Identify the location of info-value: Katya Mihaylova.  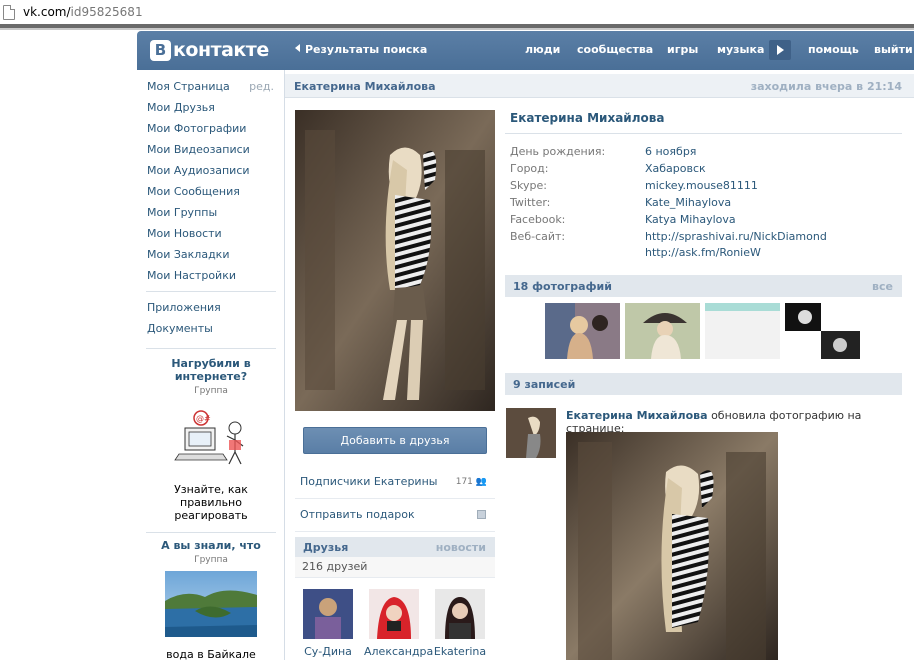
(690, 219).